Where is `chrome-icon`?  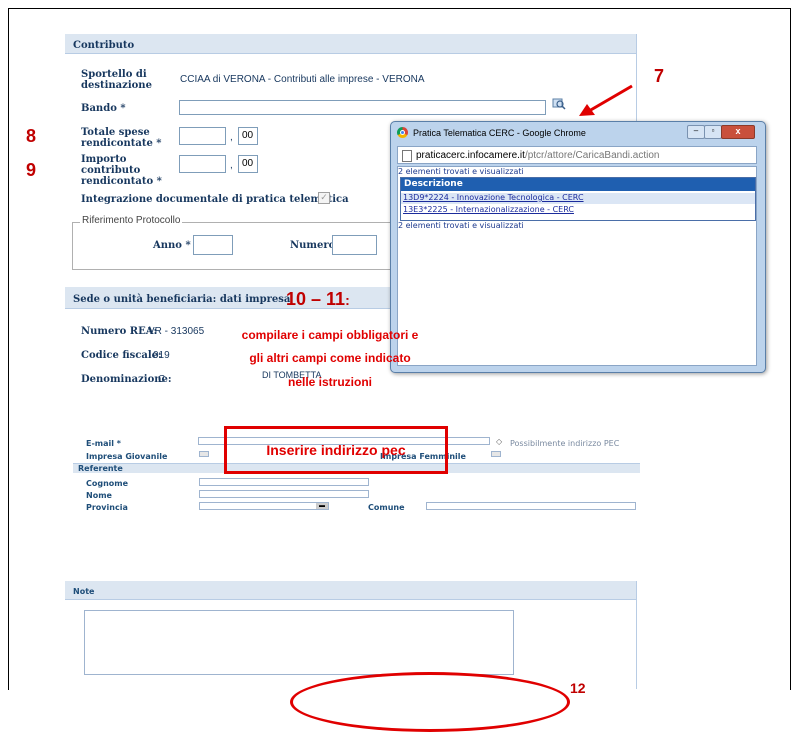 chrome-icon is located at coordinates (402, 132).